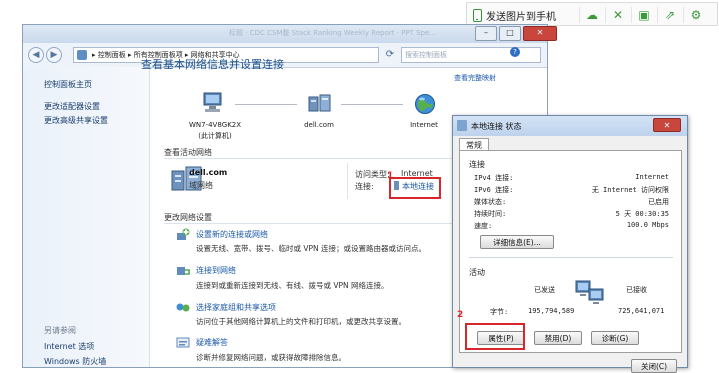 This screenshot has width=719, height=373. Describe the element at coordinates (212, 102) in the screenshot. I see `computer-icon` at that location.